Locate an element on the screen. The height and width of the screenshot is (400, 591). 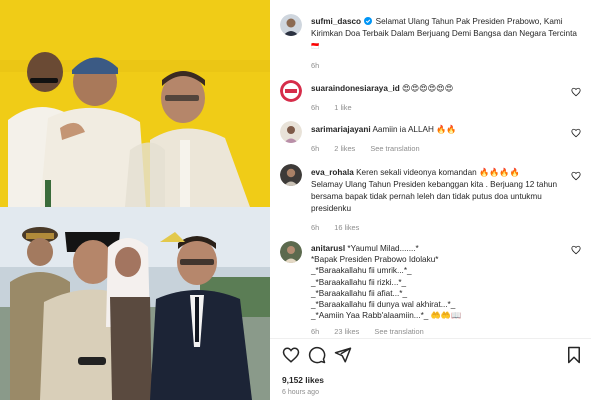
comment-item: suaraindonesiaraya_id 😍😍😍😍😍😍 6h 1 like is located at coordinates (431, 97).